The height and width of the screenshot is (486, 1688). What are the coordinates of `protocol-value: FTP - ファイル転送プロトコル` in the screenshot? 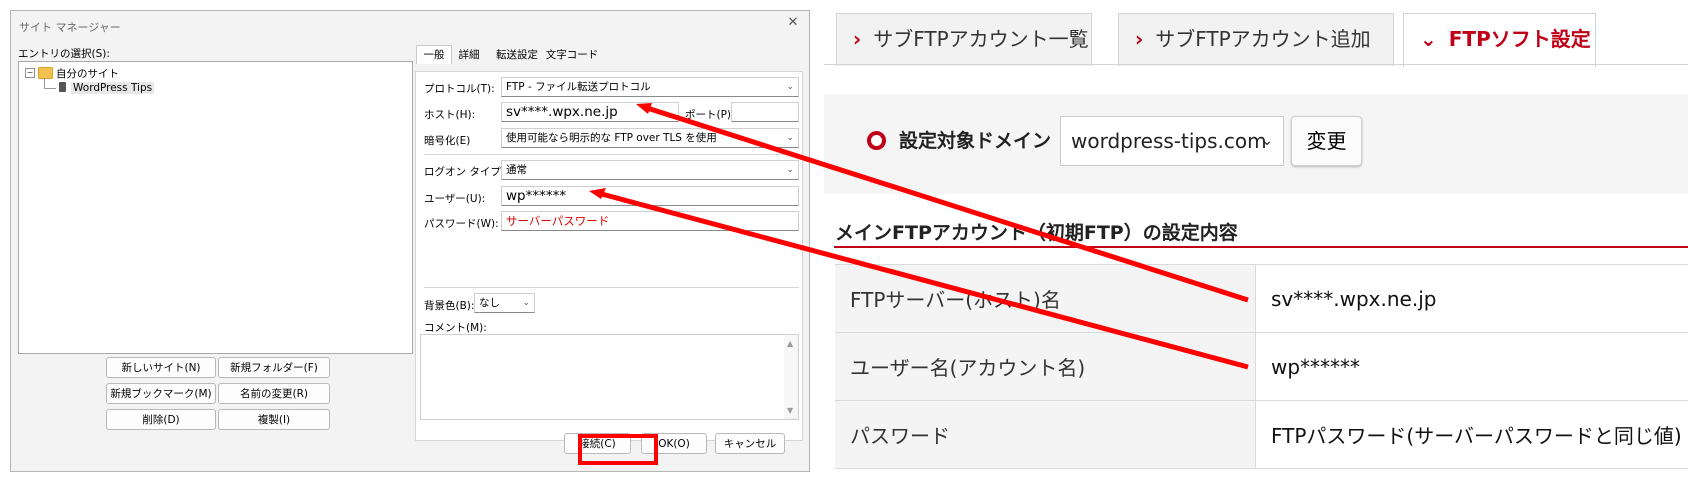 It's located at (578, 87).